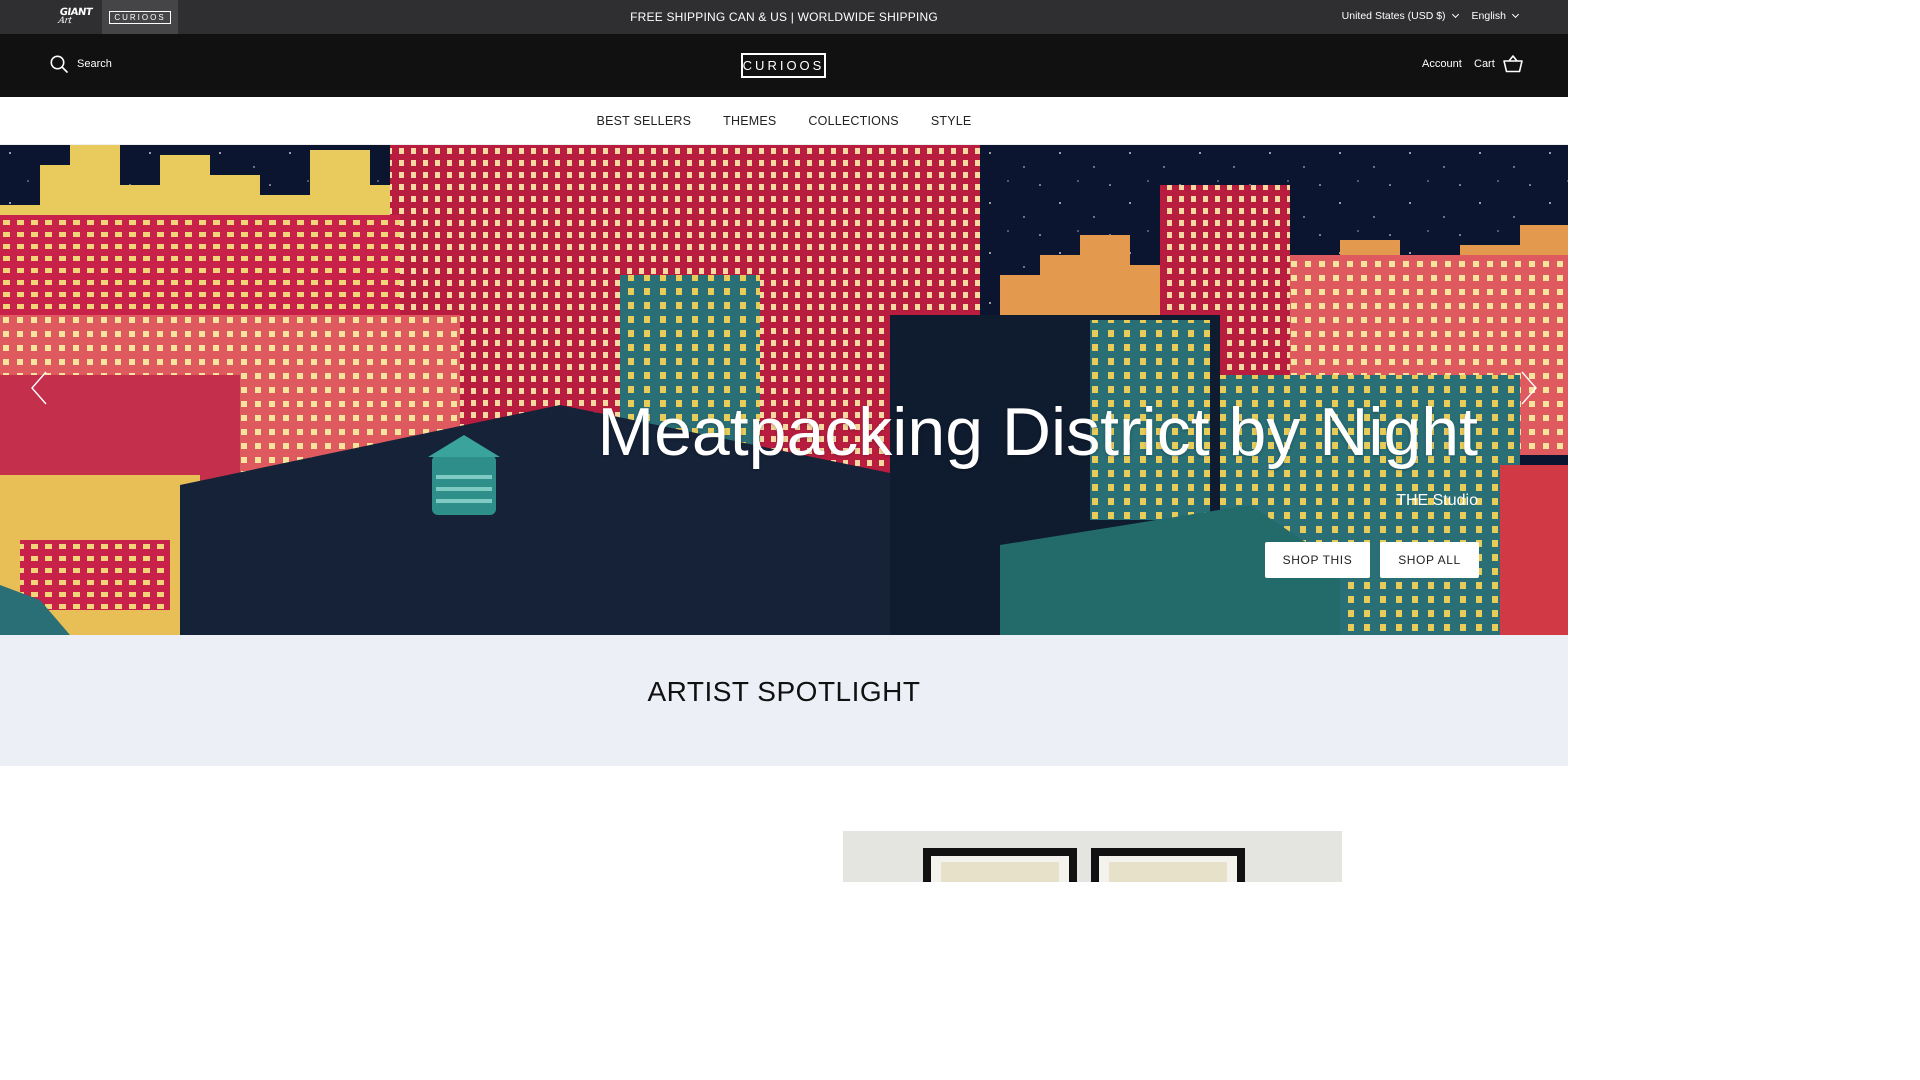 The image size is (1920, 1080). I want to click on country-selector: United States (USD $), so click(1400, 16).